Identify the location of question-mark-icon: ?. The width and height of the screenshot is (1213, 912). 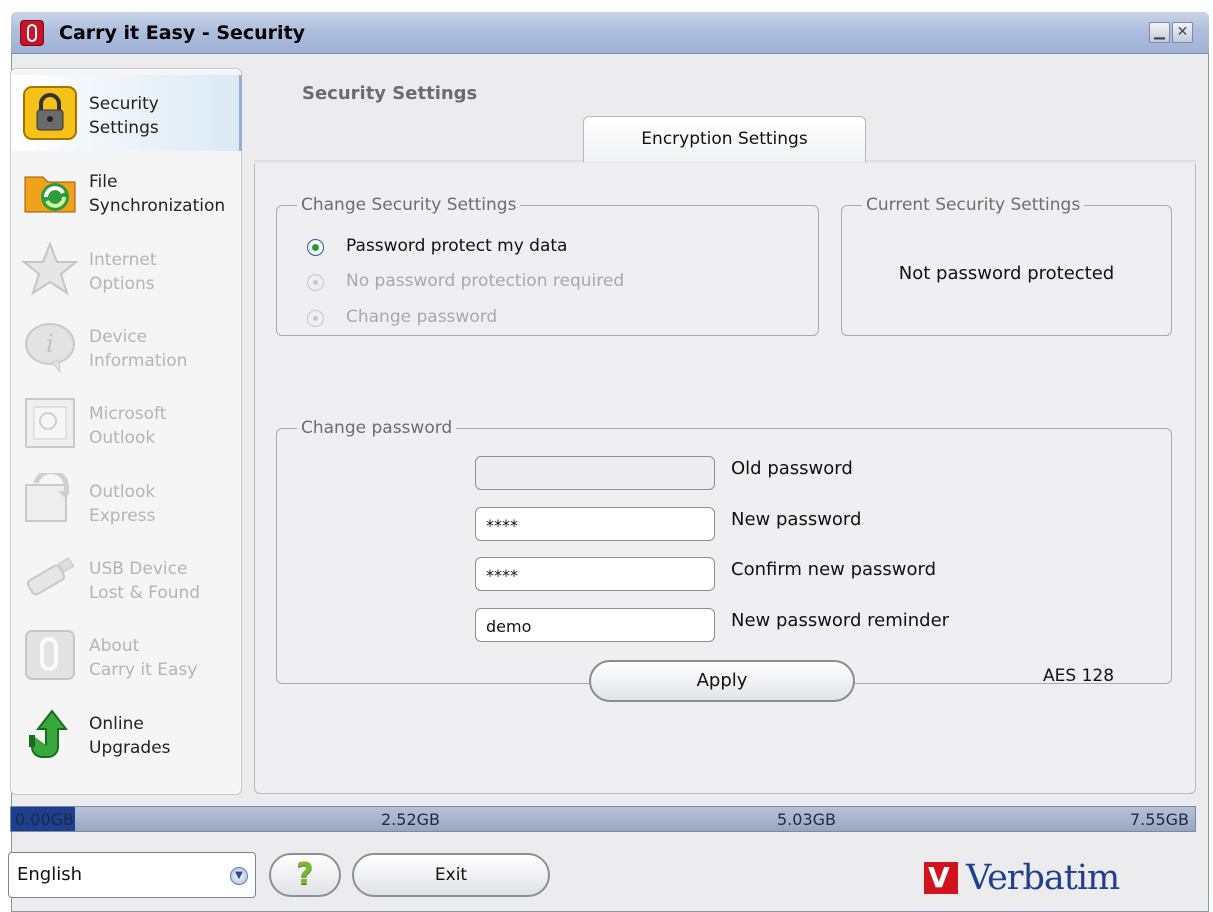
(305, 874).